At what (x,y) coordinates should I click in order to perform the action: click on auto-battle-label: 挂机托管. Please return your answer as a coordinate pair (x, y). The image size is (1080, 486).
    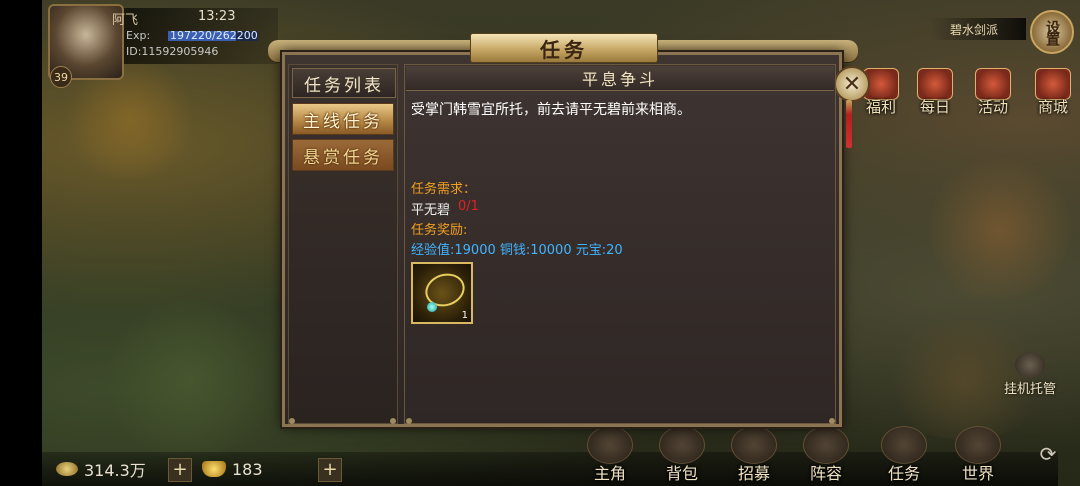
    Looking at the image, I should click on (1029, 389).